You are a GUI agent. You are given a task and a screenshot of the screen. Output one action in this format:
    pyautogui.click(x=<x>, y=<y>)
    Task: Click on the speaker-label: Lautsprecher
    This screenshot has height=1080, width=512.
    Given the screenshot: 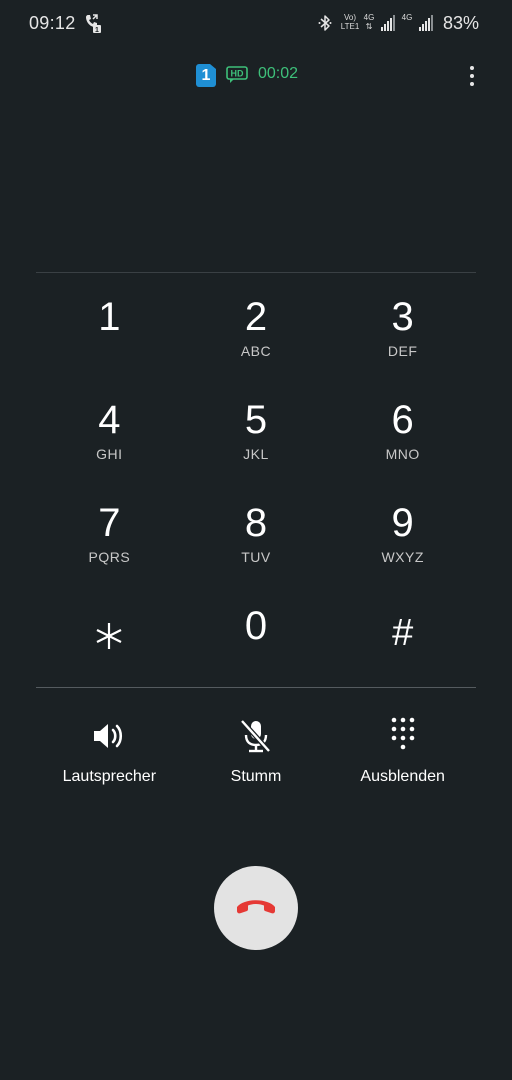 What is the action you would take?
    pyautogui.click(x=109, y=776)
    